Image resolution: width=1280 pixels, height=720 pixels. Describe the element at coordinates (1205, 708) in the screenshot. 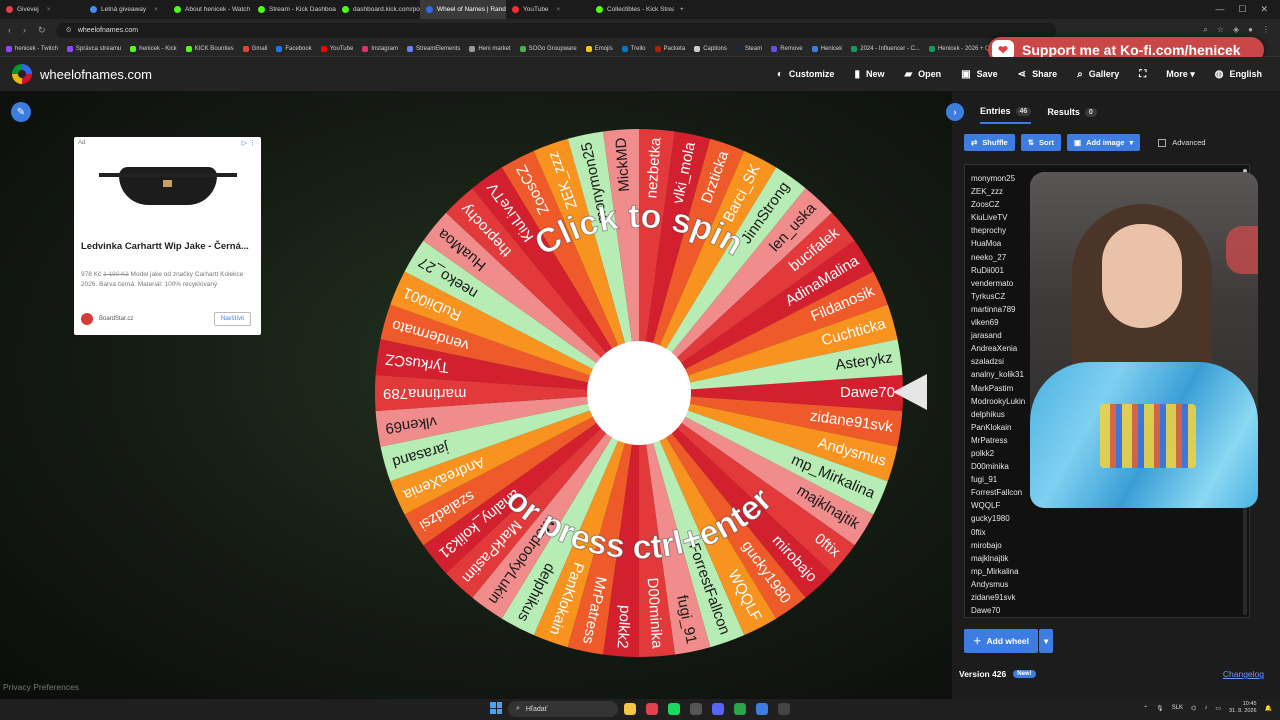

I see `volume-icon: ♪` at that location.